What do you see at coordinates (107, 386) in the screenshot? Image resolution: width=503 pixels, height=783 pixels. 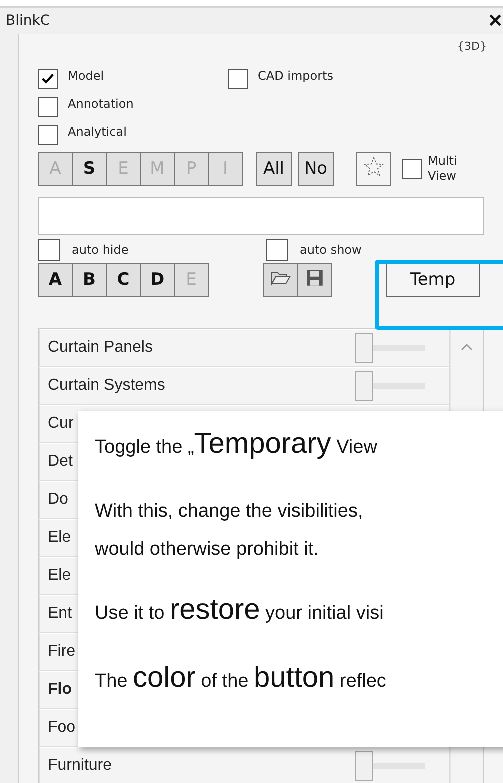 I see `category-label: Curtain Systems` at bounding box center [107, 386].